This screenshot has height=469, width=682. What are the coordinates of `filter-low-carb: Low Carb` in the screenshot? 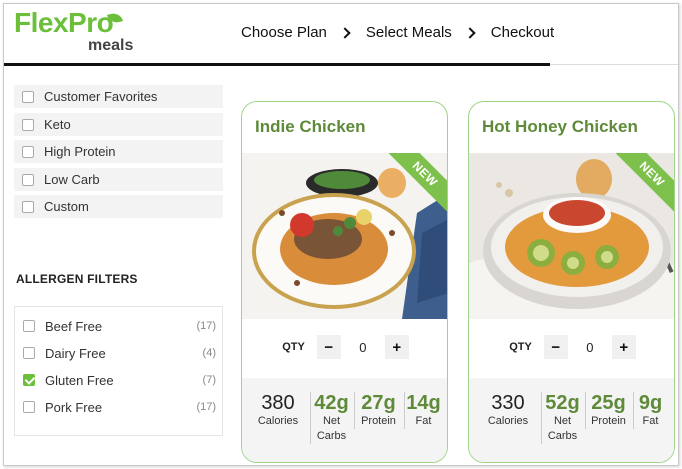 It's located at (118, 179).